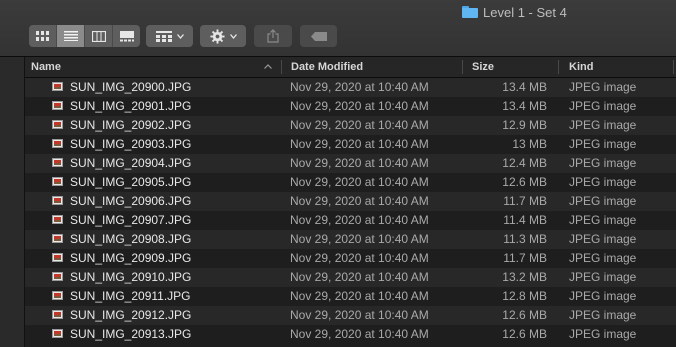 This screenshot has height=347, width=676. What do you see at coordinates (233, 36) in the screenshot?
I see `chevron-down-icon` at bounding box center [233, 36].